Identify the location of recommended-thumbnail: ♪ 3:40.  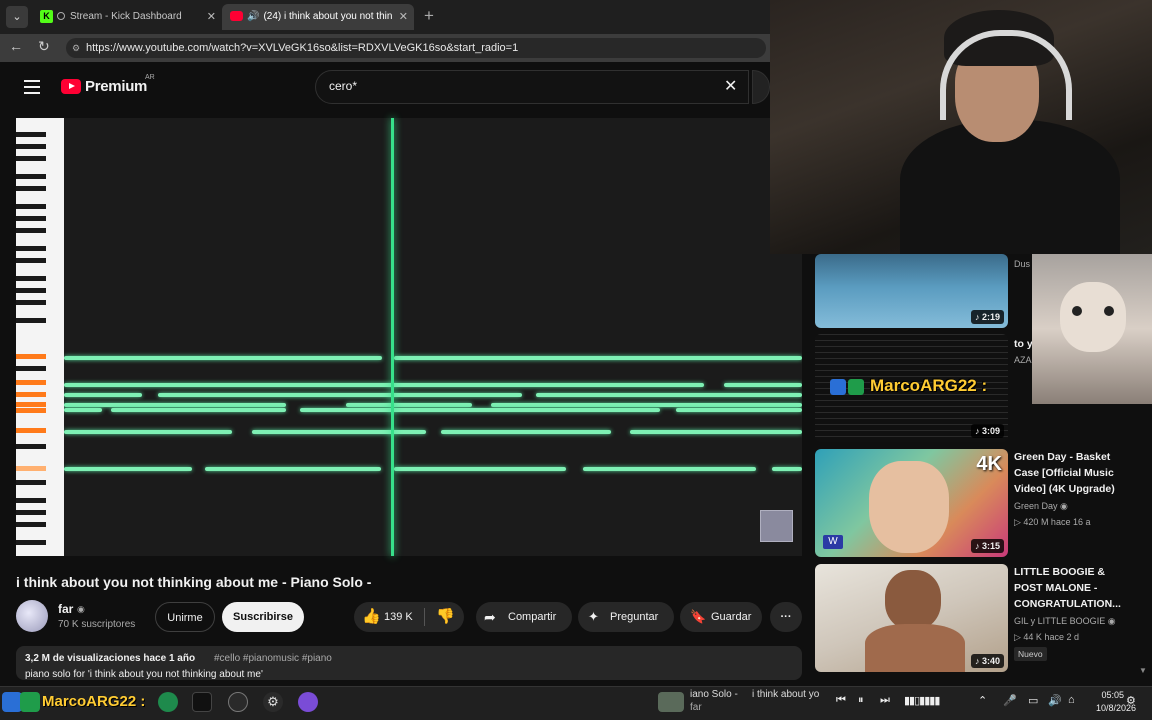
(911, 618).